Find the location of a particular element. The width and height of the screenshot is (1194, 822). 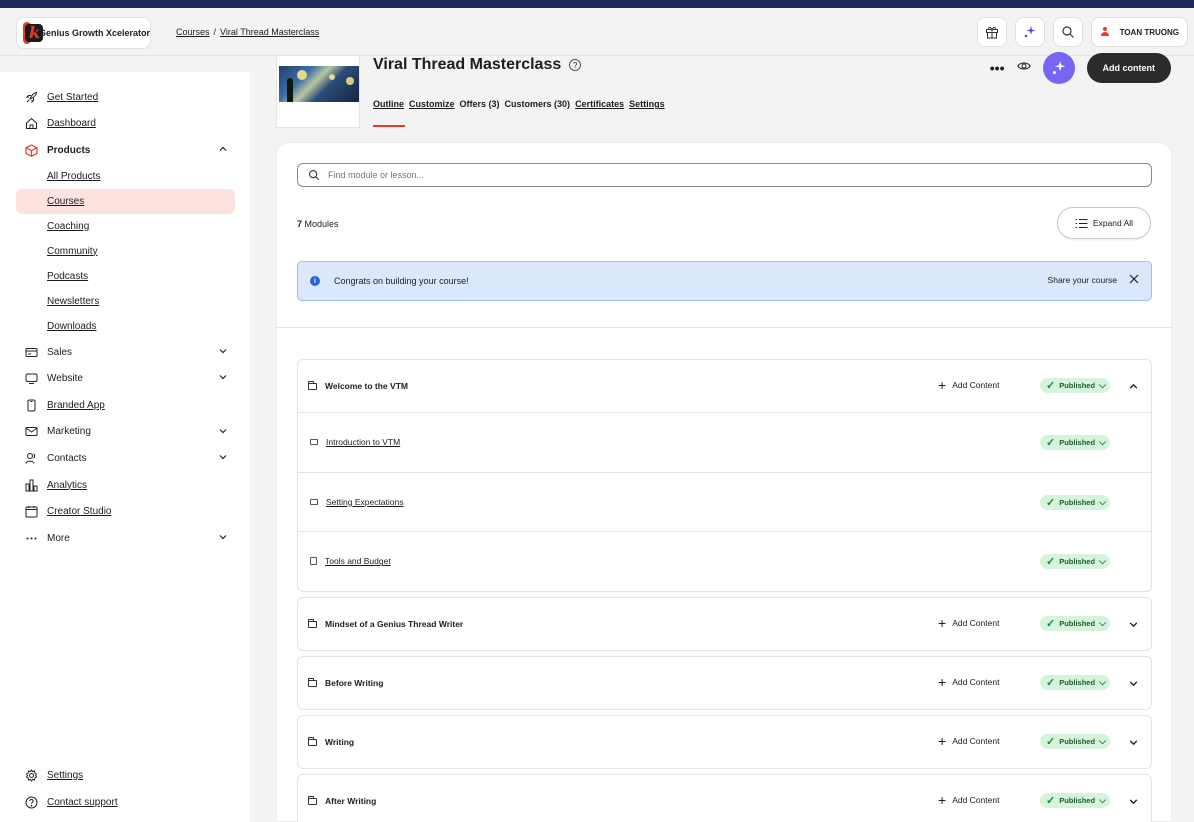

sidebar-item-more: More is located at coordinates (125, 538).